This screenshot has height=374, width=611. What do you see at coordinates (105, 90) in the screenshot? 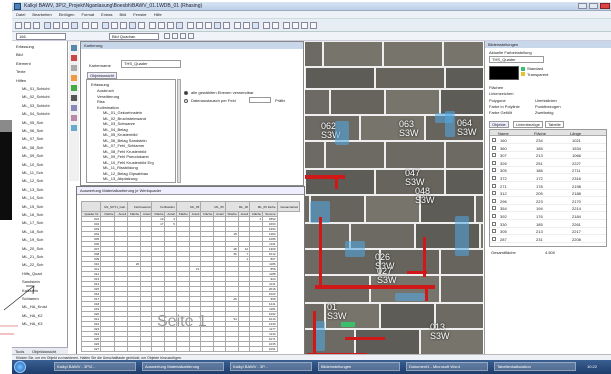
I see `dialog-tree-item: Ausbruch` at bounding box center [105, 90].